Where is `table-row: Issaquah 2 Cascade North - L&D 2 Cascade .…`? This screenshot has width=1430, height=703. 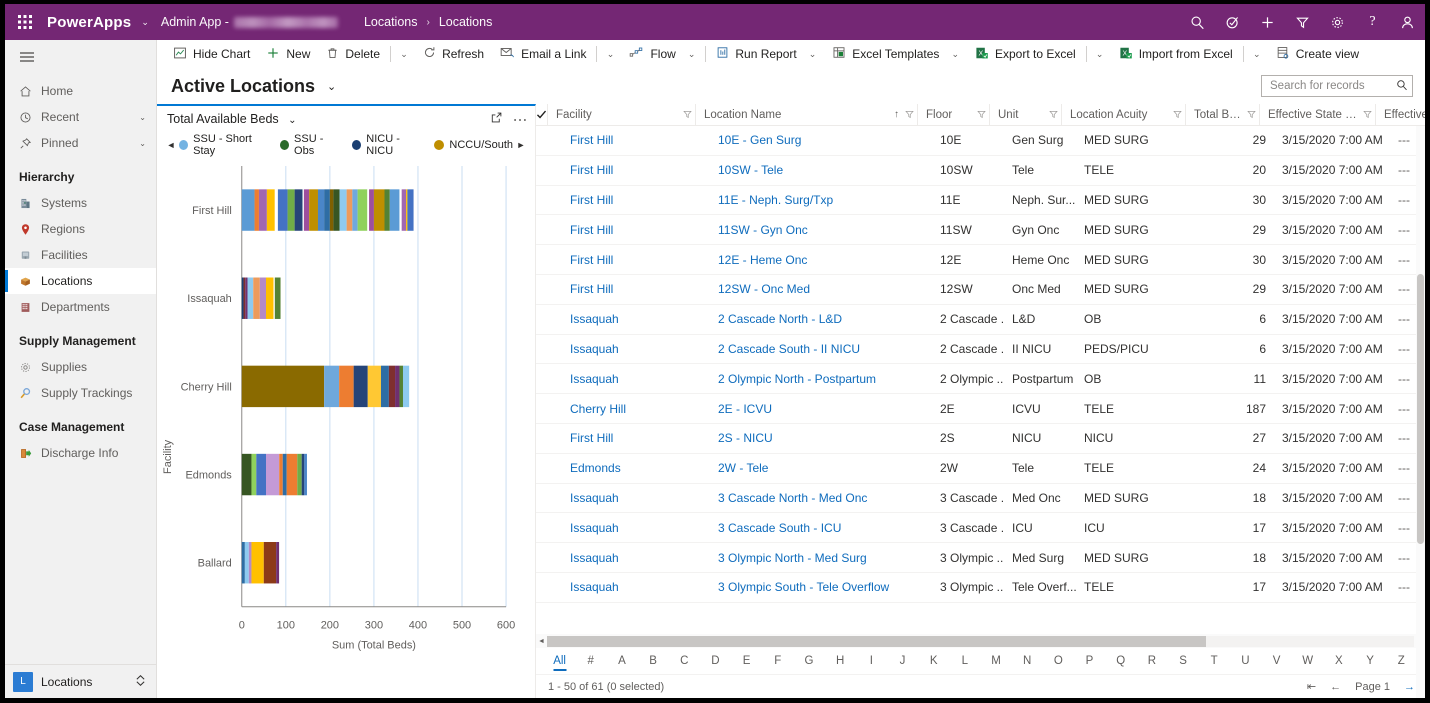
table-row: Issaquah 2 Cascade North - L&D 2 Cascade .… is located at coordinates (980, 320).